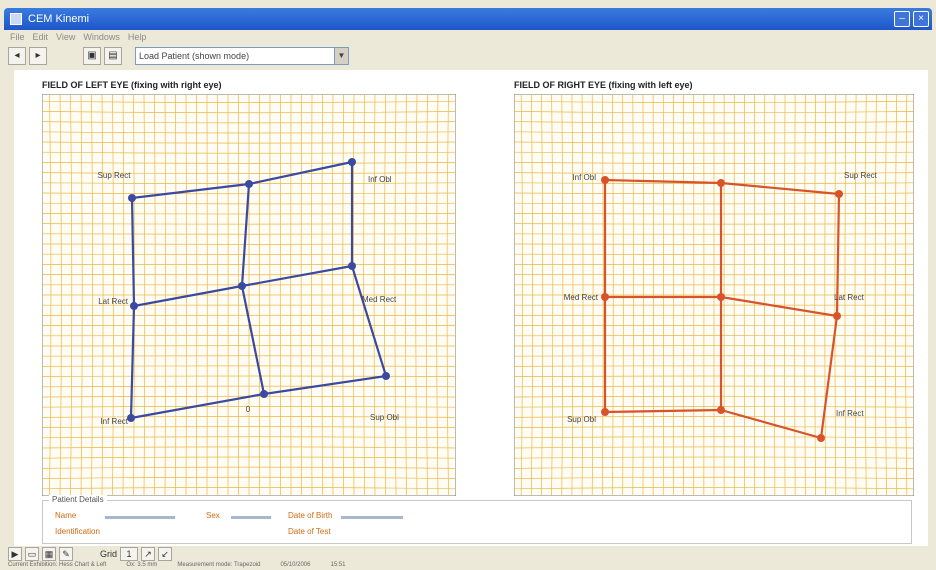 This screenshot has width=936, height=570. Describe the element at coordinates (66, 515) in the screenshot. I see `name-label: Name` at that location.